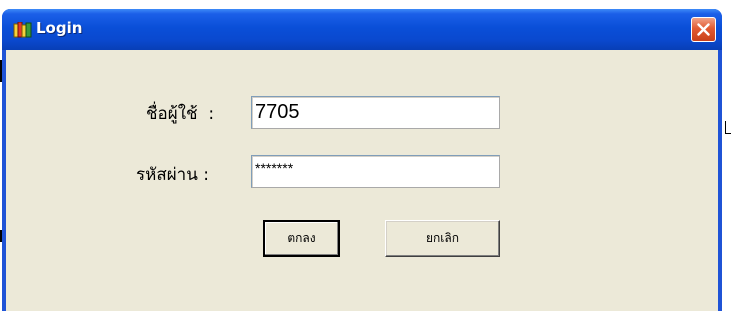 This screenshot has width=731, height=311. Describe the element at coordinates (442, 238) in the screenshot. I see `cancel-button: ยกเลิก` at that location.